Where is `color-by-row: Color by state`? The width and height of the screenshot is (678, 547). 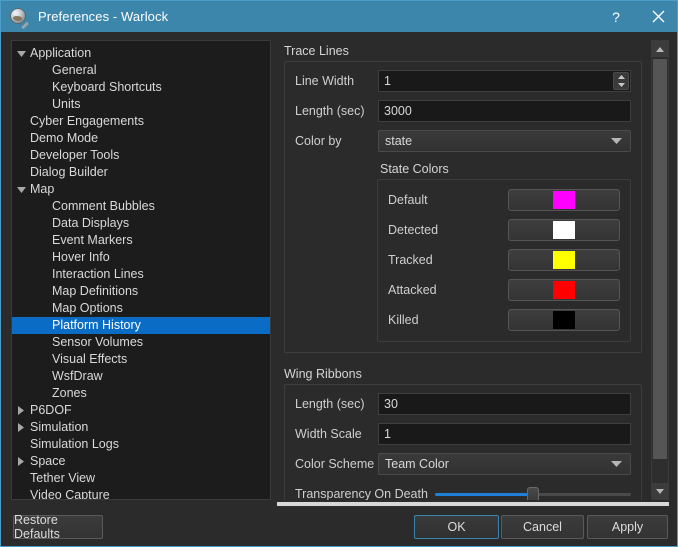
color-by-row: Color by state is located at coordinates (463, 141).